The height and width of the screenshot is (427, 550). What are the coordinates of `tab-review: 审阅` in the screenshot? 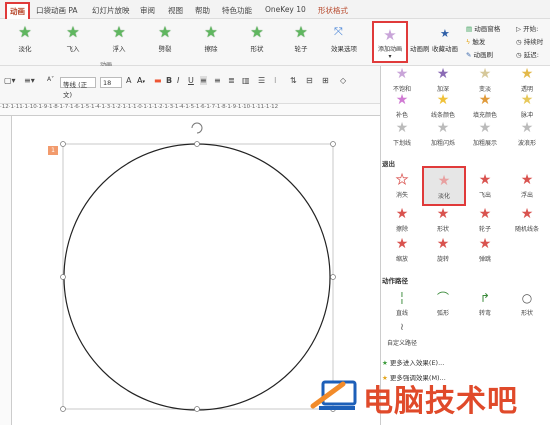 It's located at (147, 10).